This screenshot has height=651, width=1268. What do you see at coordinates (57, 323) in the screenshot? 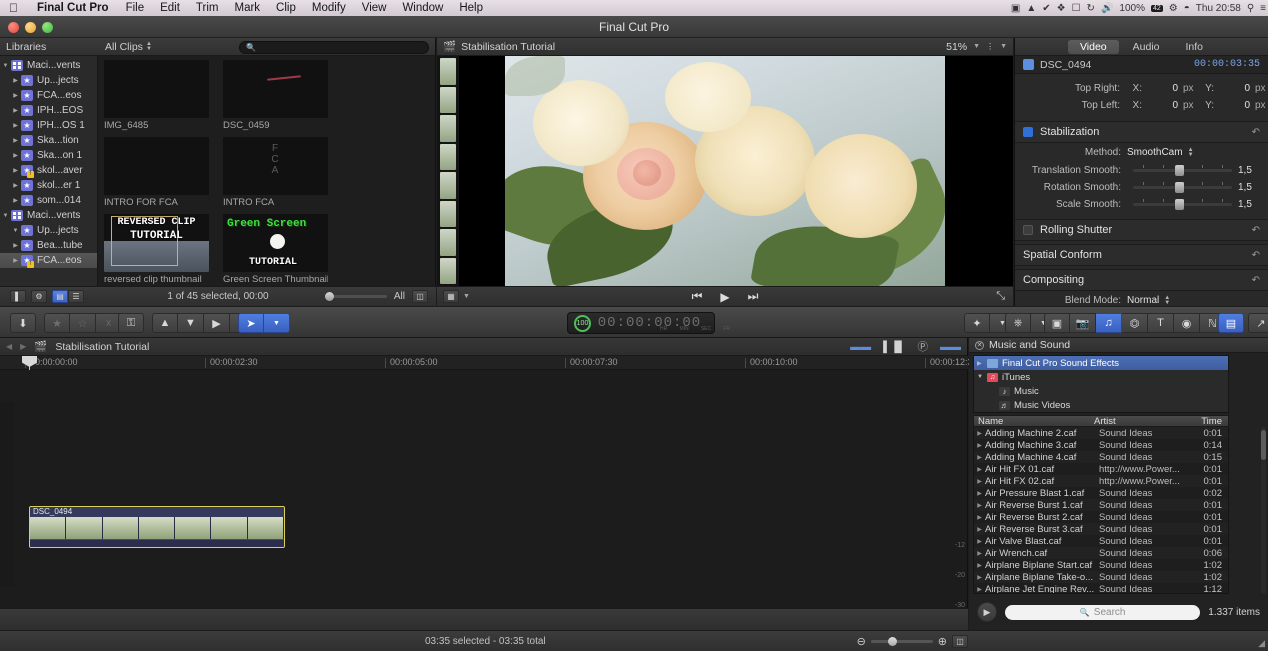
I see `keyword-icon: ★` at bounding box center [57, 323].